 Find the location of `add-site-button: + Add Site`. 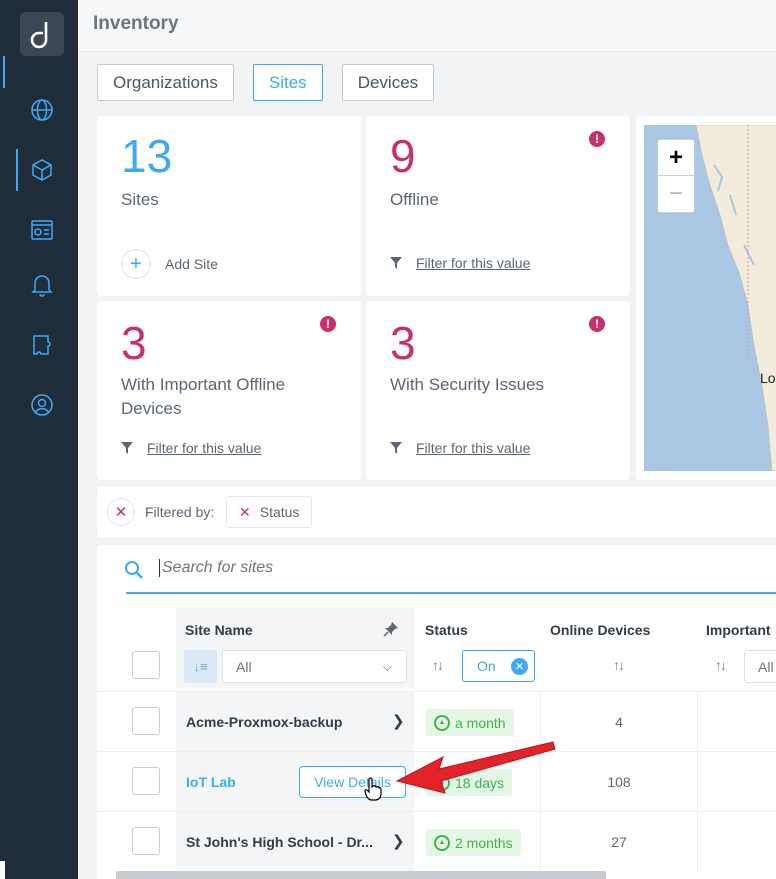

add-site-button: + Add Site is located at coordinates (169, 264).